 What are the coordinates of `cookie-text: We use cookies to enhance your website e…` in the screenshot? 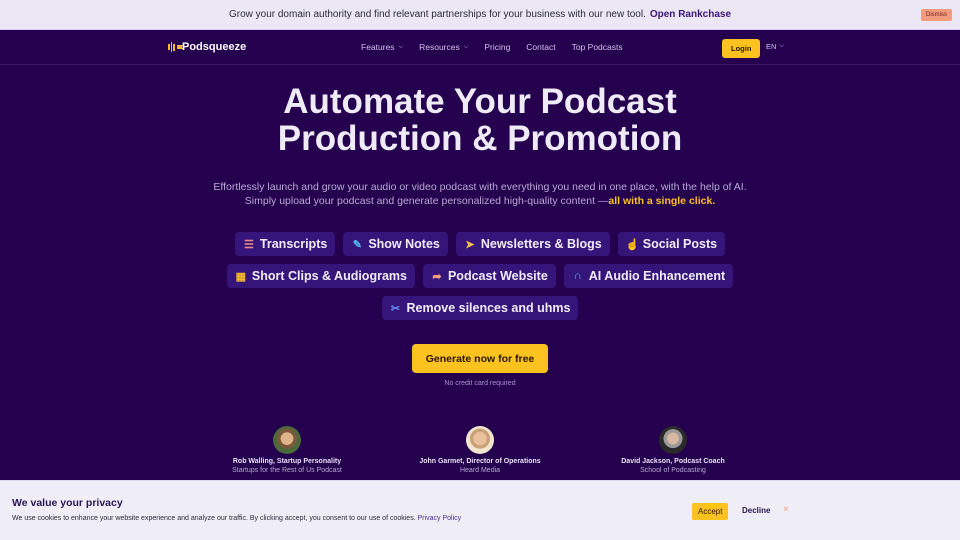 It's located at (236, 518).